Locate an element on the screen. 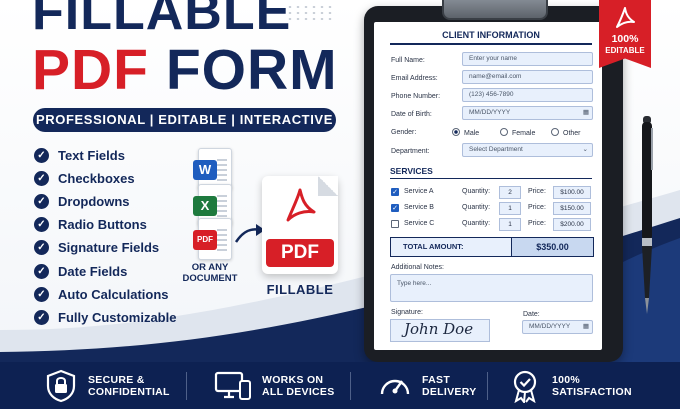 The image size is (680, 409). signature-label: Signature: is located at coordinates (407, 312).